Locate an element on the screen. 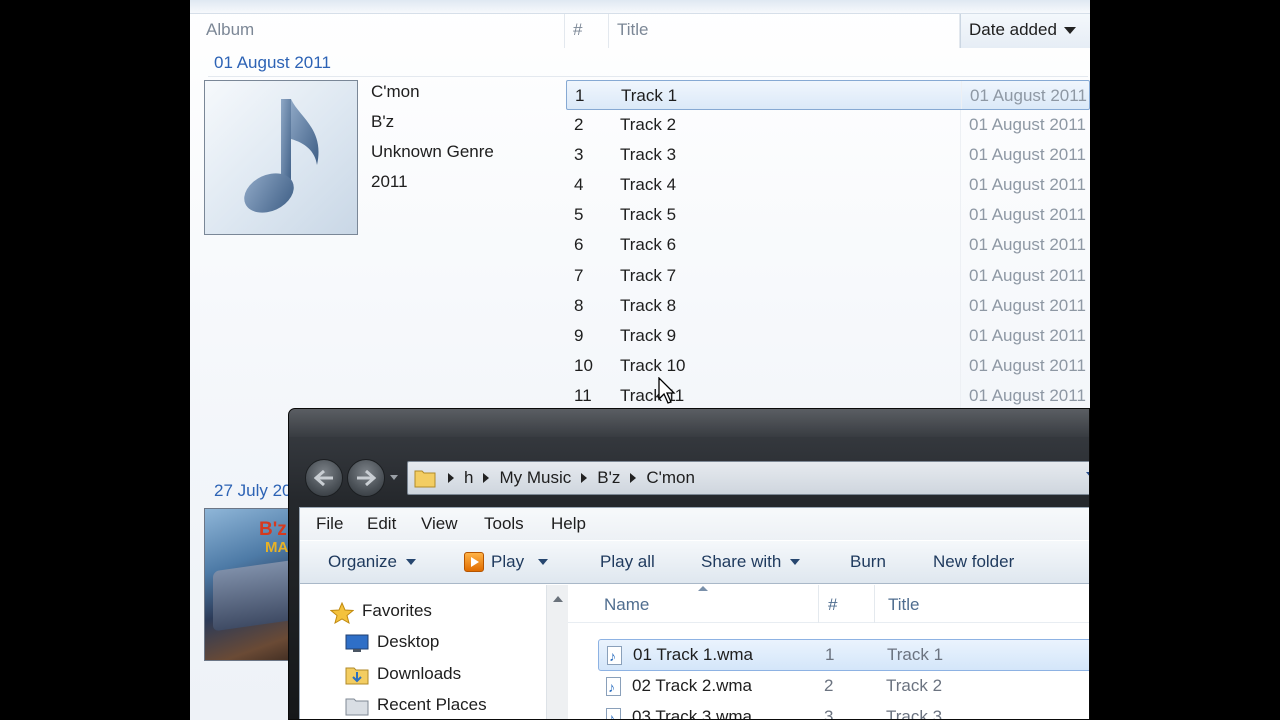  file-row: 02 Track 2.wma 2 Track 2 is located at coordinates (843, 687).